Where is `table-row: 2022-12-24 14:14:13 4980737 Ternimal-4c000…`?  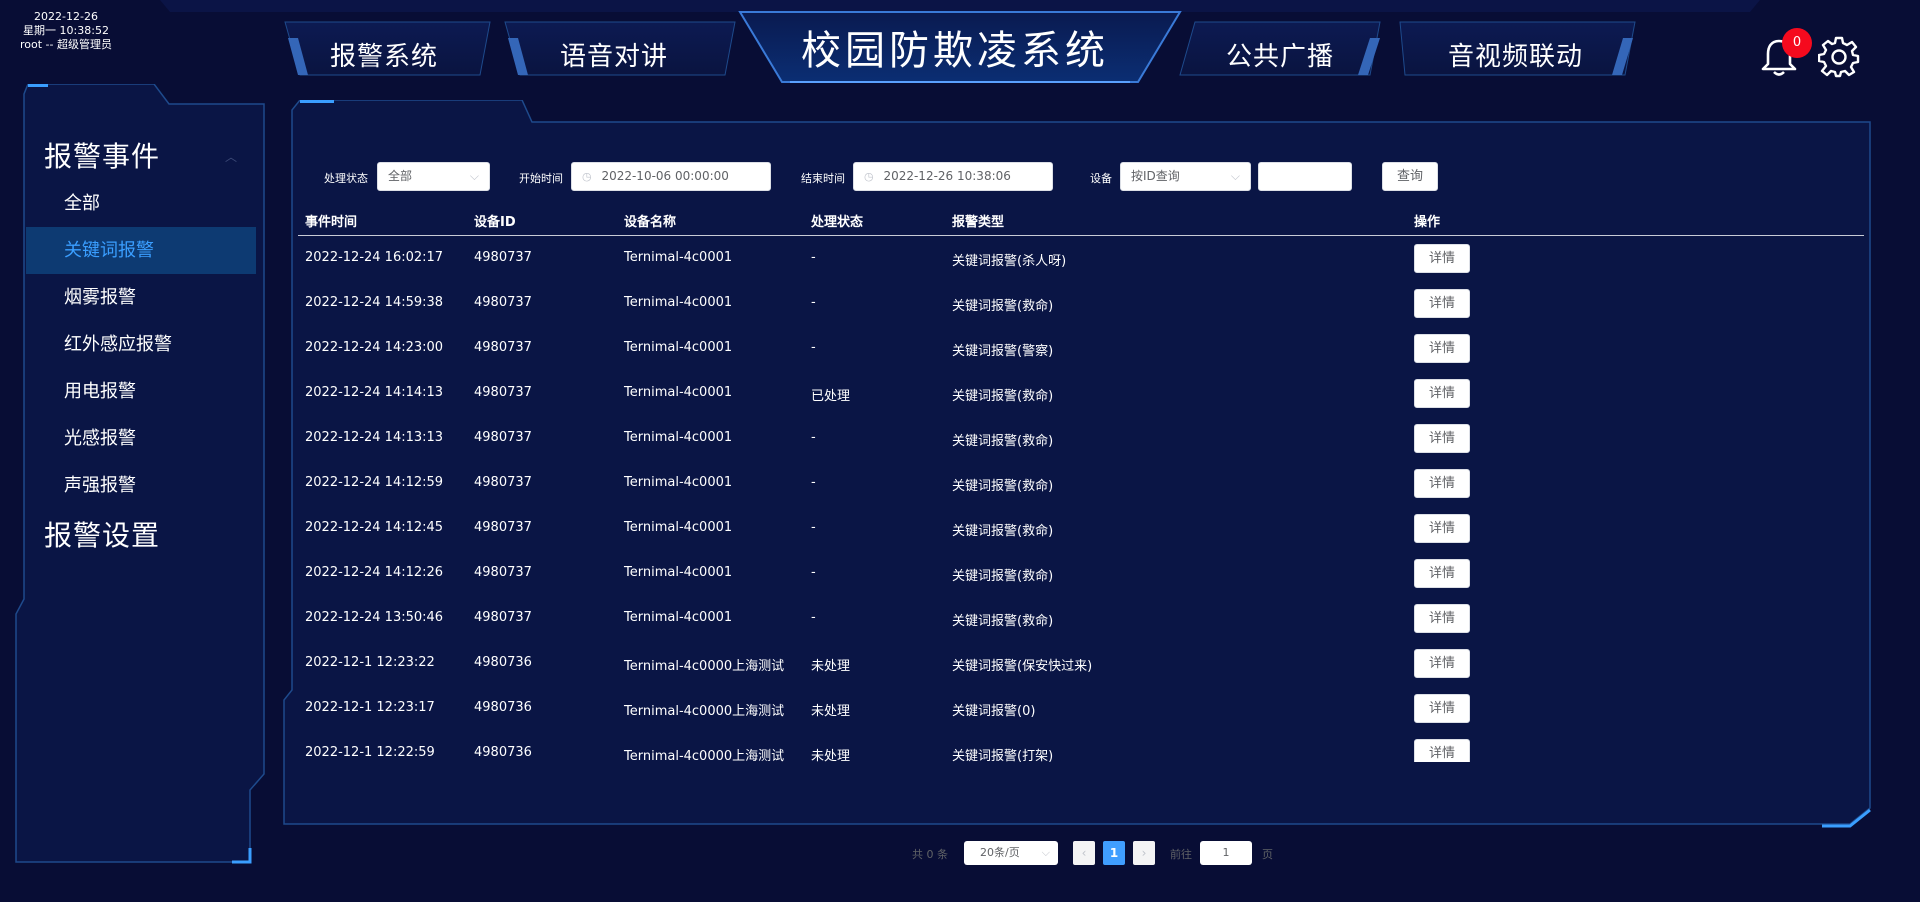 table-row: 2022-12-24 14:14:13 4980737 Ternimal-4c000… is located at coordinates (1081, 393).